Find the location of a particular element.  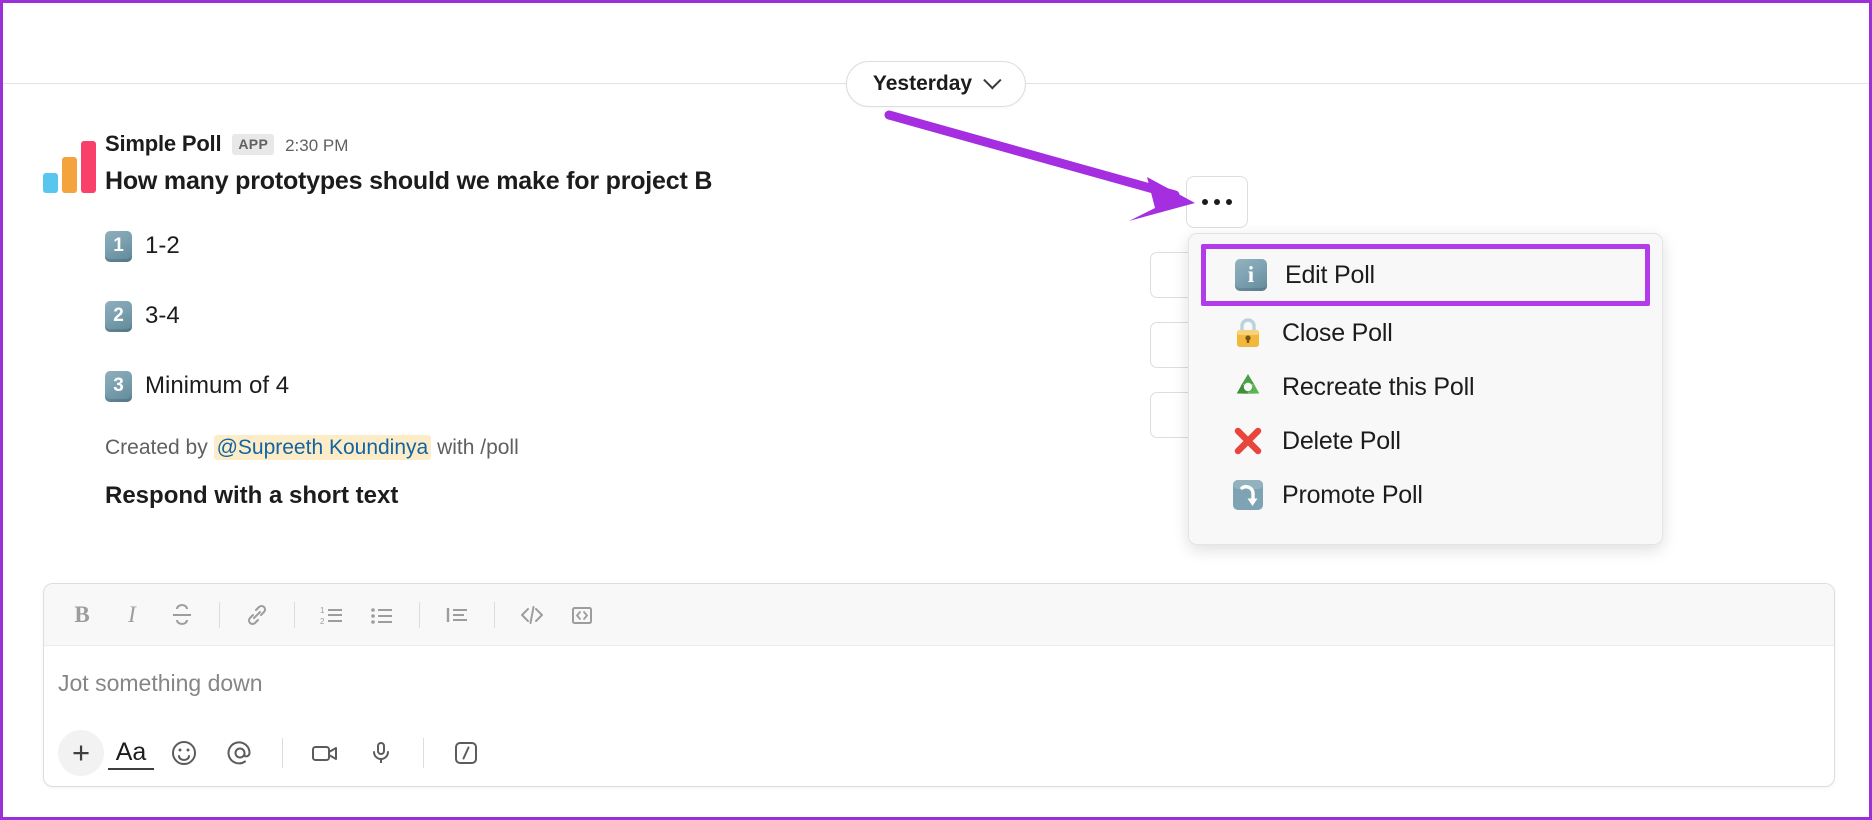

poll-option: 1 1-2 is located at coordinates (674, 246).